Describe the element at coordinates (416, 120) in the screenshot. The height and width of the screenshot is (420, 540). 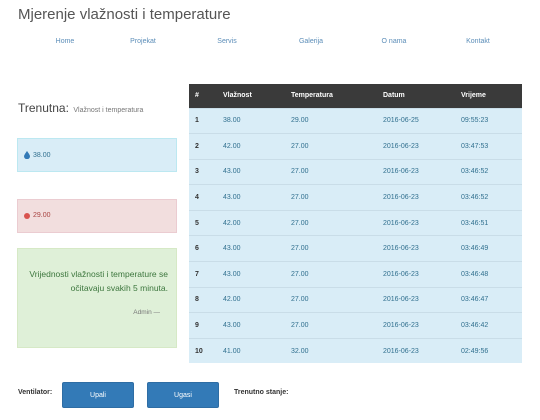
I see `cell-date: 2016-06-25` at that location.